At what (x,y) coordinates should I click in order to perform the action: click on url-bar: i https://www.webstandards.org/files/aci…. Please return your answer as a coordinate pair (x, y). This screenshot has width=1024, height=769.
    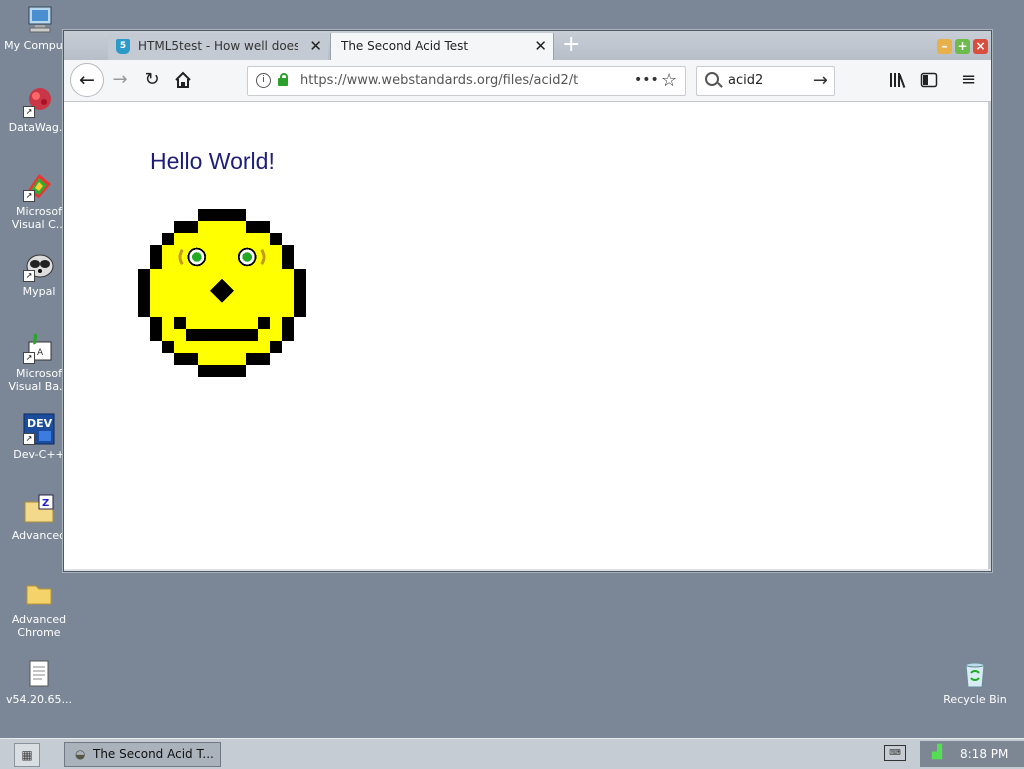
    Looking at the image, I should click on (466, 81).